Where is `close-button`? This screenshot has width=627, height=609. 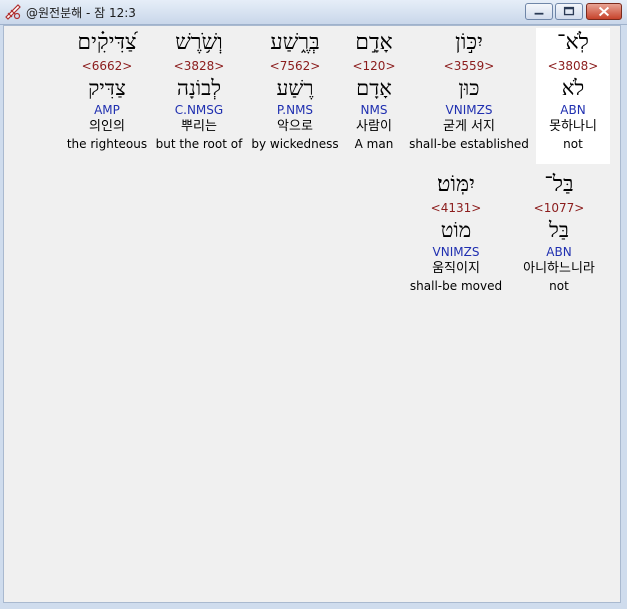
close-button is located at coordinates (604, 11).